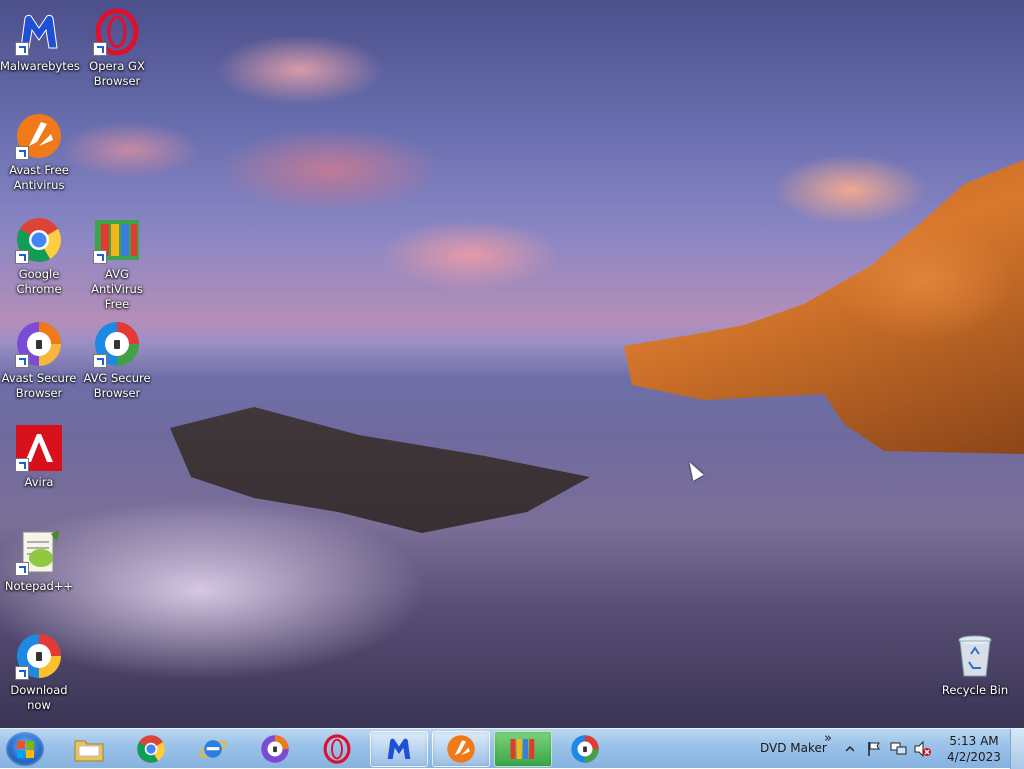  What do you see at coordinates (1017, 749) in the screenshot?
I see `show-desktop-button` at bounding box center [1017, 749].